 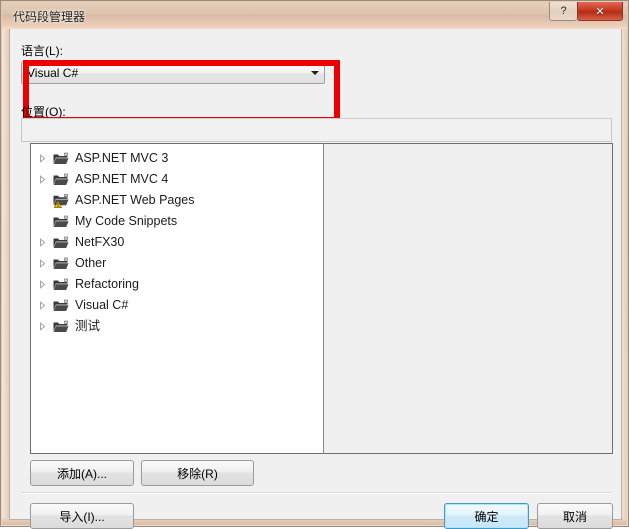 What do you see at coordinates (177, 158) in the screenshot?
I see `tree-row: ASP.NET MVC 3` at bounding box center [177, 158].